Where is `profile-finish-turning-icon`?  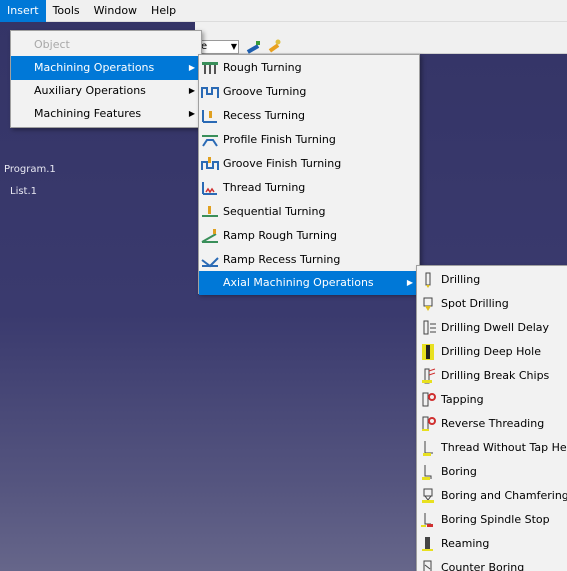 profile-finish-turning-icon is located at coordinates (210, 141).